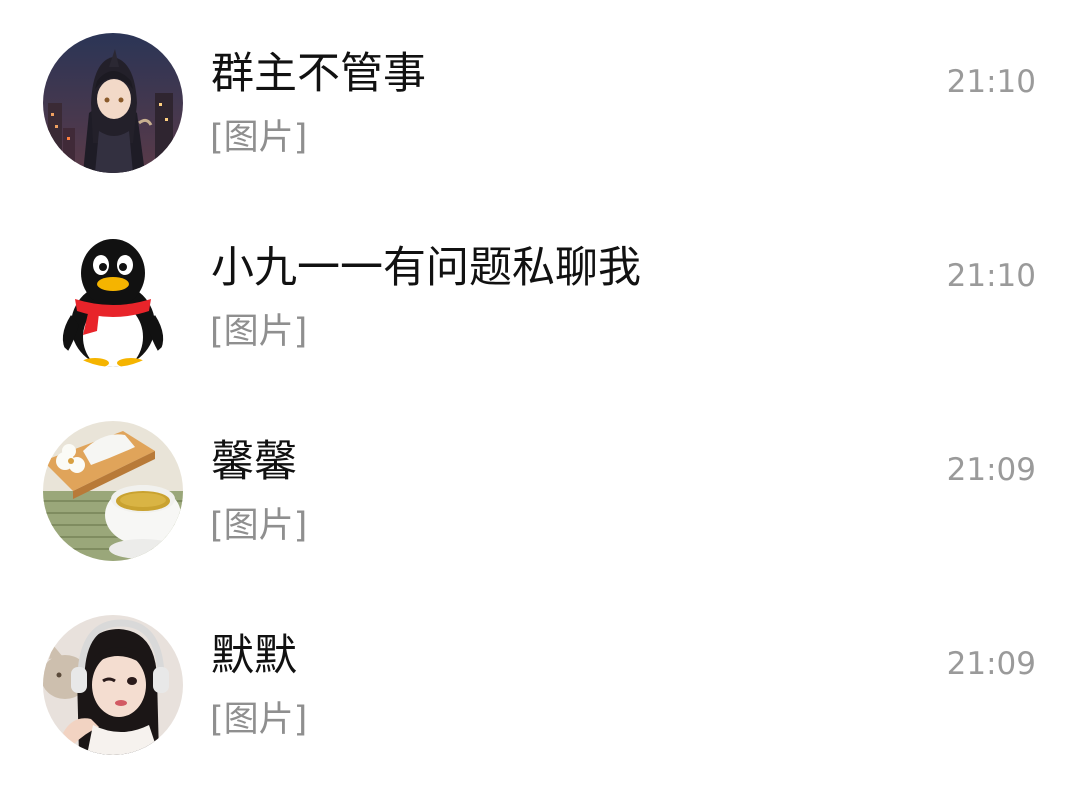 This screenshot has height=801, width=1080. I want to click on chat-name: 小九一一有问题私聊我, so click(426, 268).